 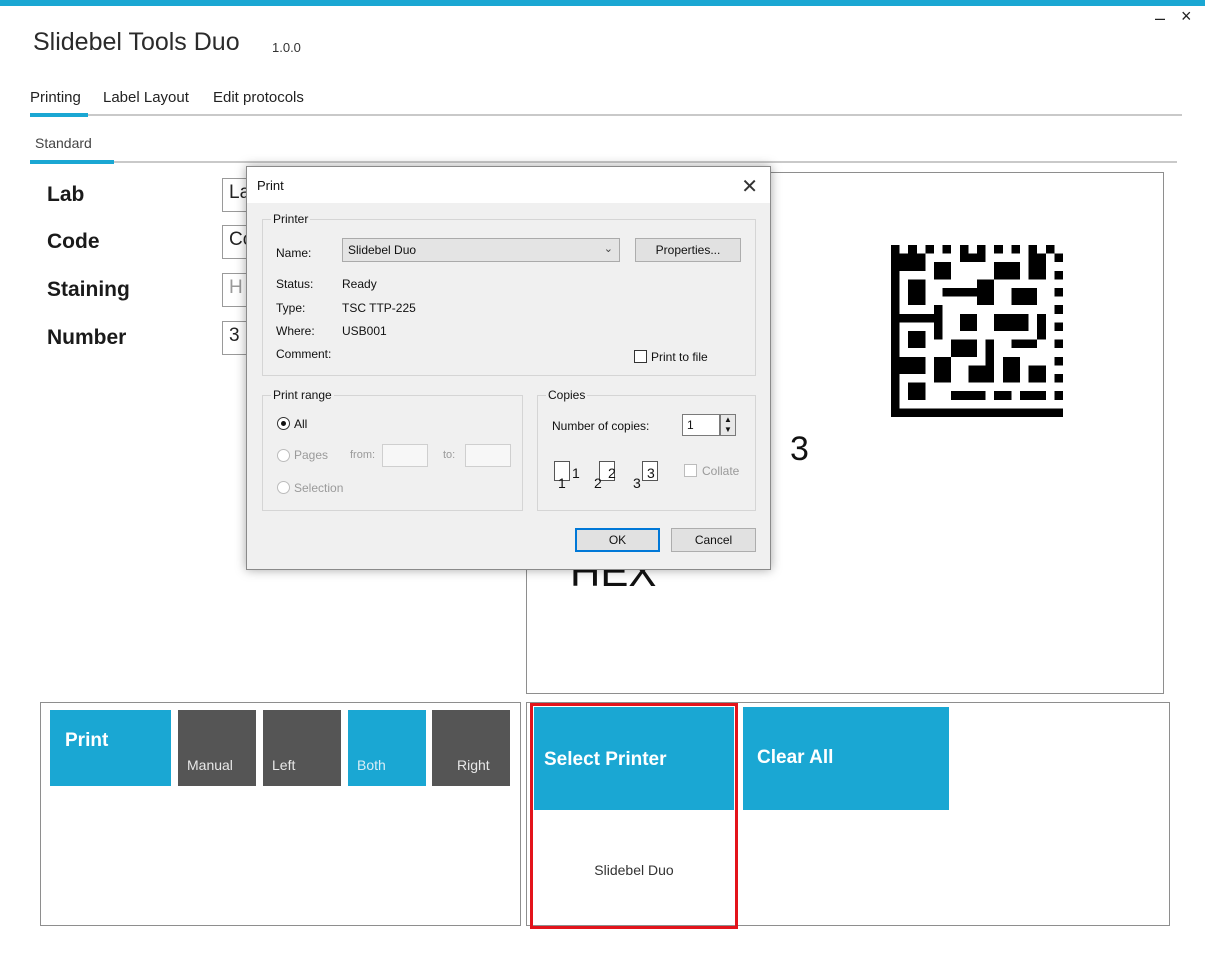 I want to click on subtab-divider, so click(x=603, y=162).